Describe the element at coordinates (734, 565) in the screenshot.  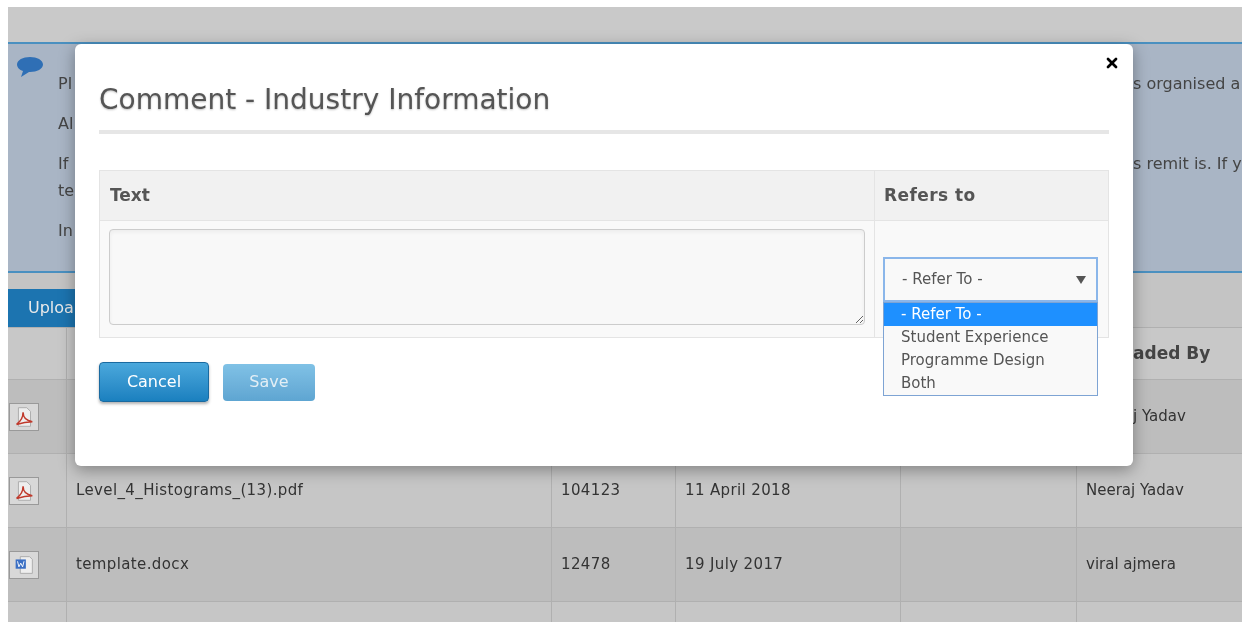
I see `upload-date: 19 July 2017` at that location.